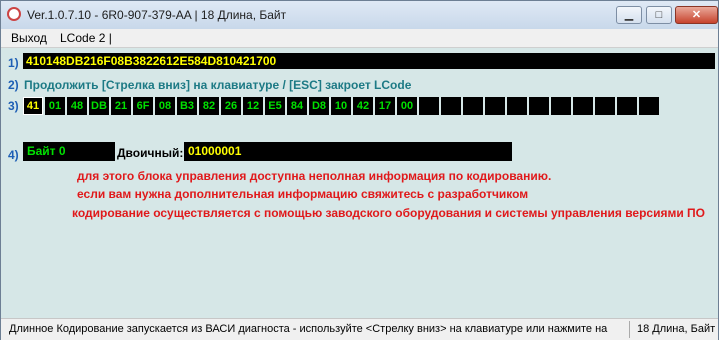  What do you see at coordinates (659, 15) in the screenshot?
I see `maximize-button: □` at bounding box center [659, 15].